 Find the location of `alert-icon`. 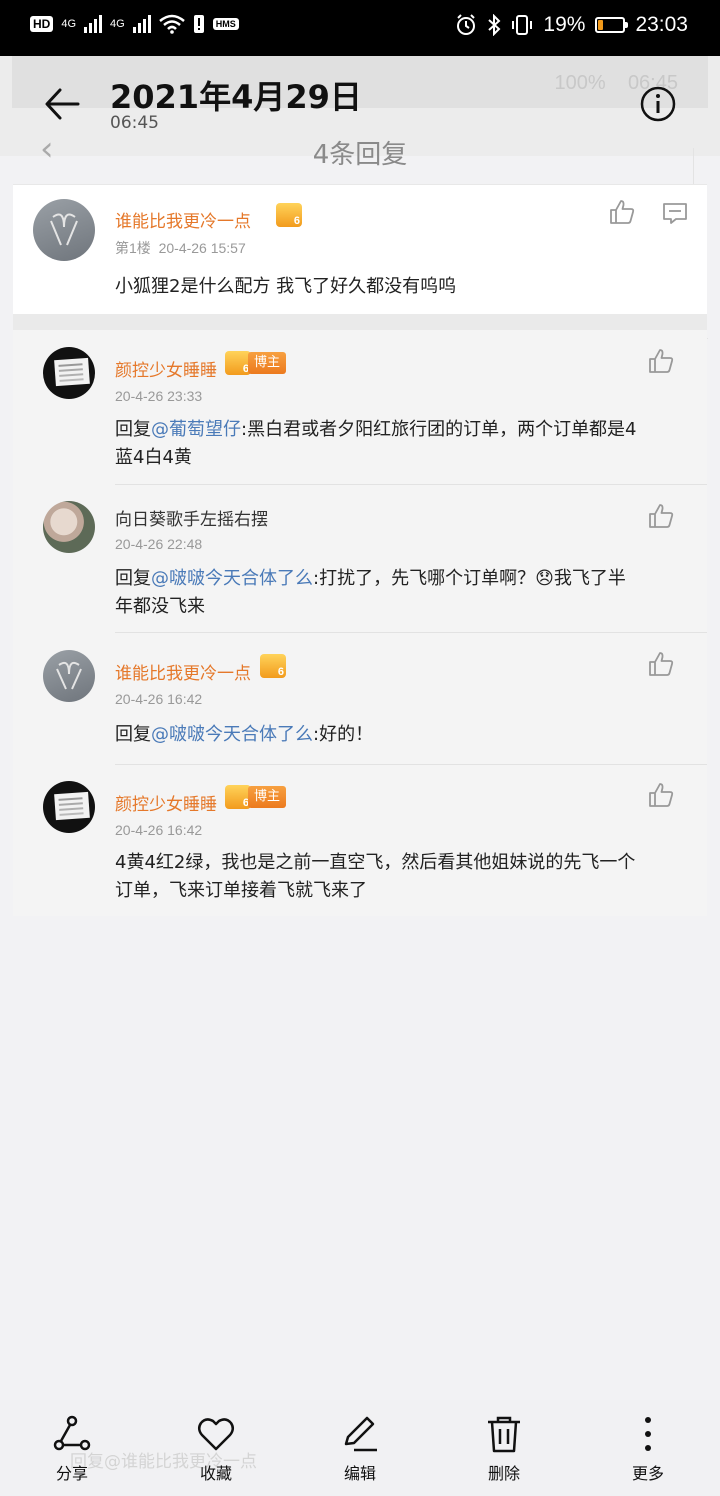

alert-icon is located at coordinates (198, 24).